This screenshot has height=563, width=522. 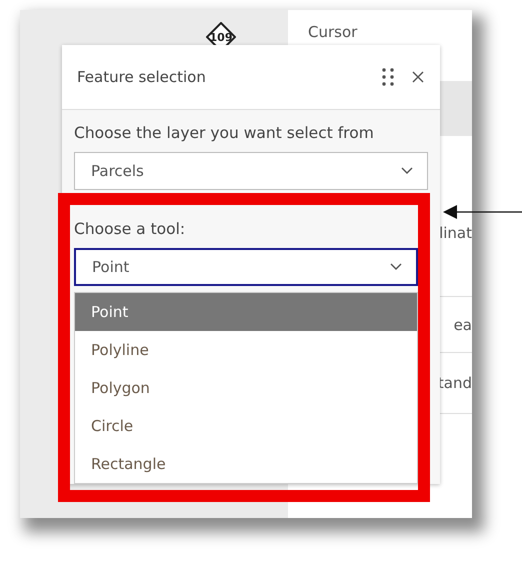 I want to click on panel-item-label: linat, so click(x=455, y=233).